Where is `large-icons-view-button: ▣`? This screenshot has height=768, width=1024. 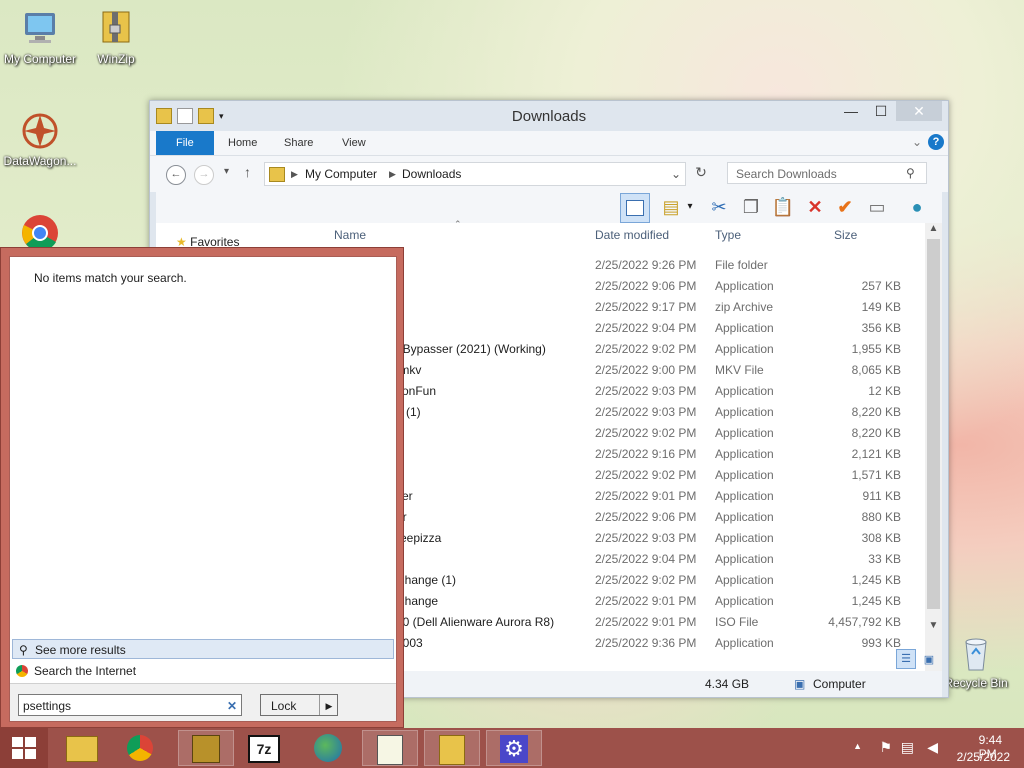 large-icons-view-button: ▣ is located at coordinates (929, 660).